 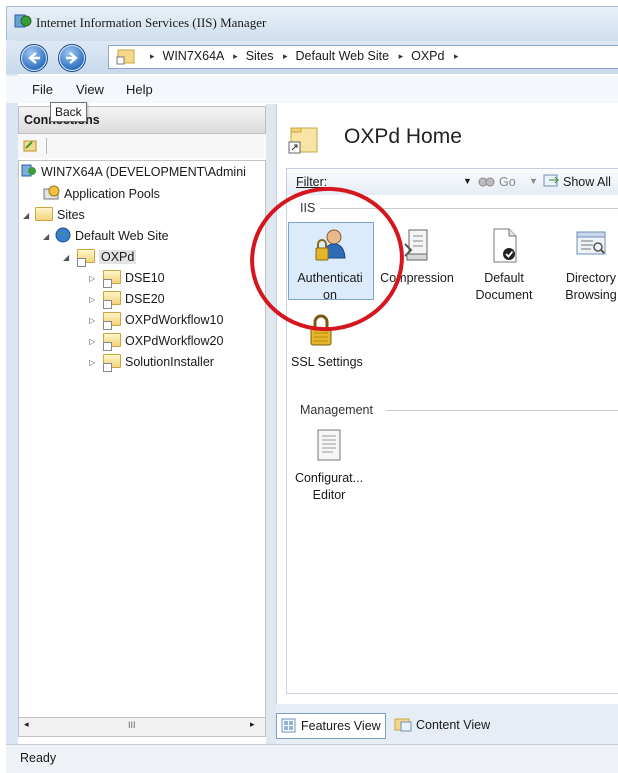 I want to click on tree-label-app-pools: Application Pools, so click(x=112, y=194).